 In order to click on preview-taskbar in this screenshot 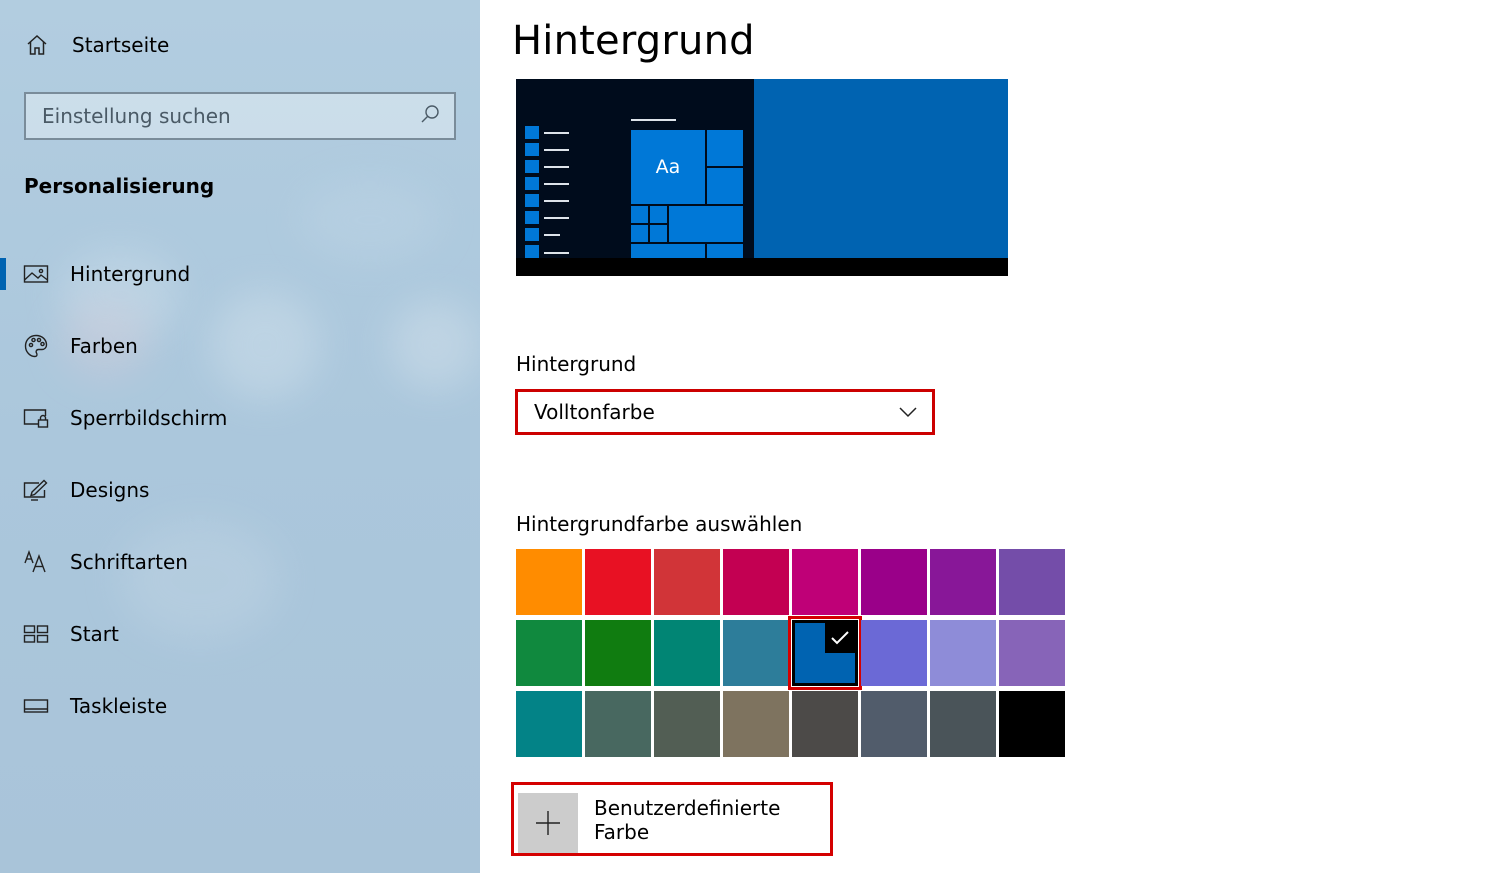, I will do `click(762, 267)`.